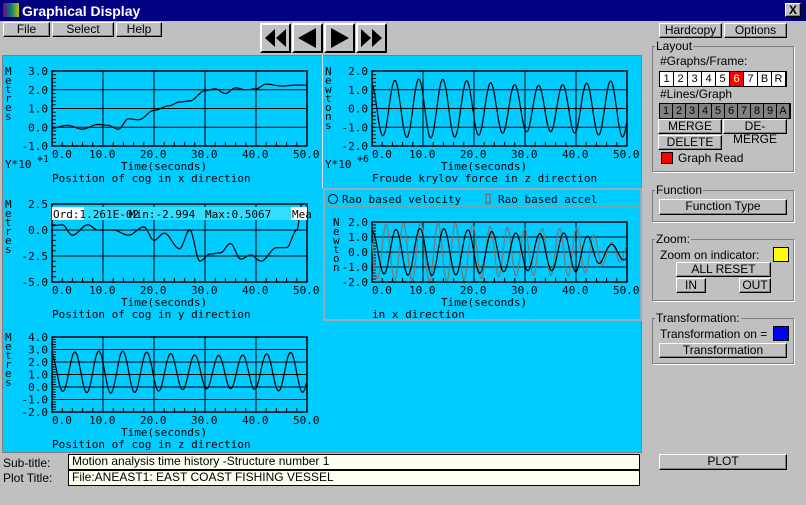 Image resolution: width=806 pixels, height=505 pixels. Describe the element at coordinates (328, 98) in the screenshot. I see `y-axis-label: Newtons` at that location.